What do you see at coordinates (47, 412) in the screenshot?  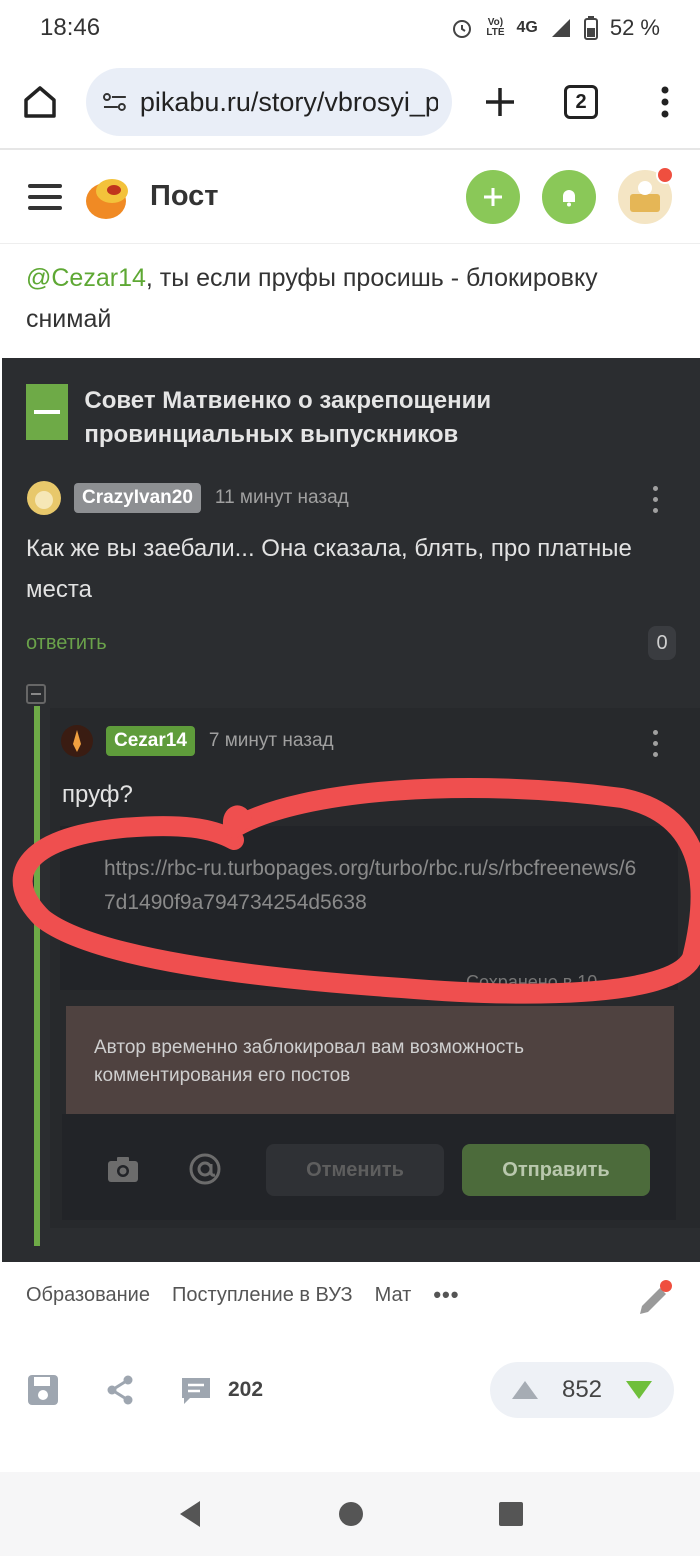 I see `collapse-post-icon` at bounding box center [47, 412].